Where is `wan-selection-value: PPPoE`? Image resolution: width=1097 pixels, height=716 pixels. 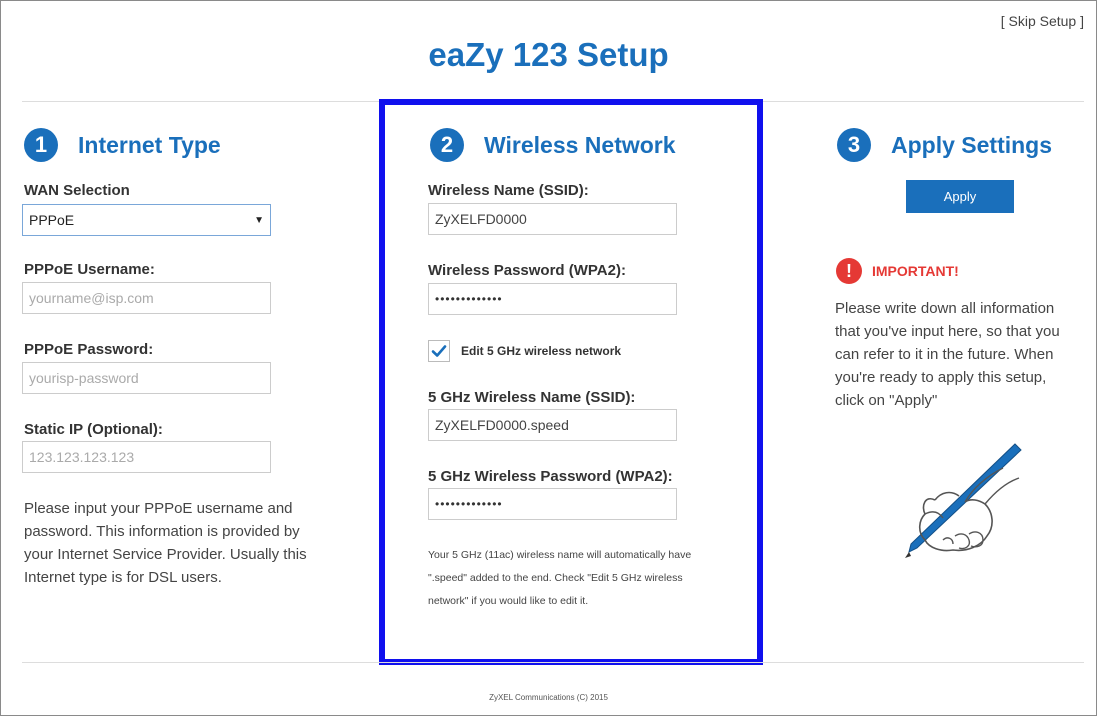
wan-selection-value: PPPoE is located at coordinates (52, 220).